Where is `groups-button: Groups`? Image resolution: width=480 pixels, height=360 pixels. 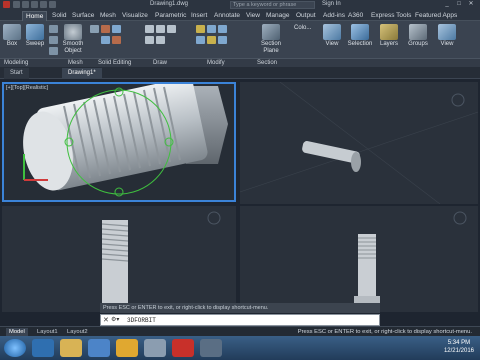
groups-button: Groups is located at coordinates (418, 36).